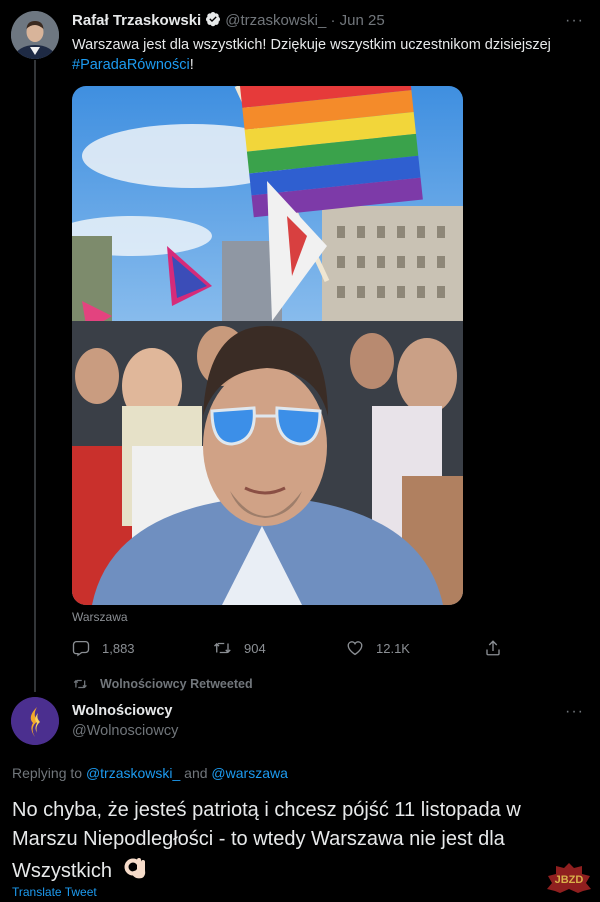  What do you see at coordinates (80, 684) in the screenshot?
I see `retweet-context-icon` at bounding box center [80, 684].